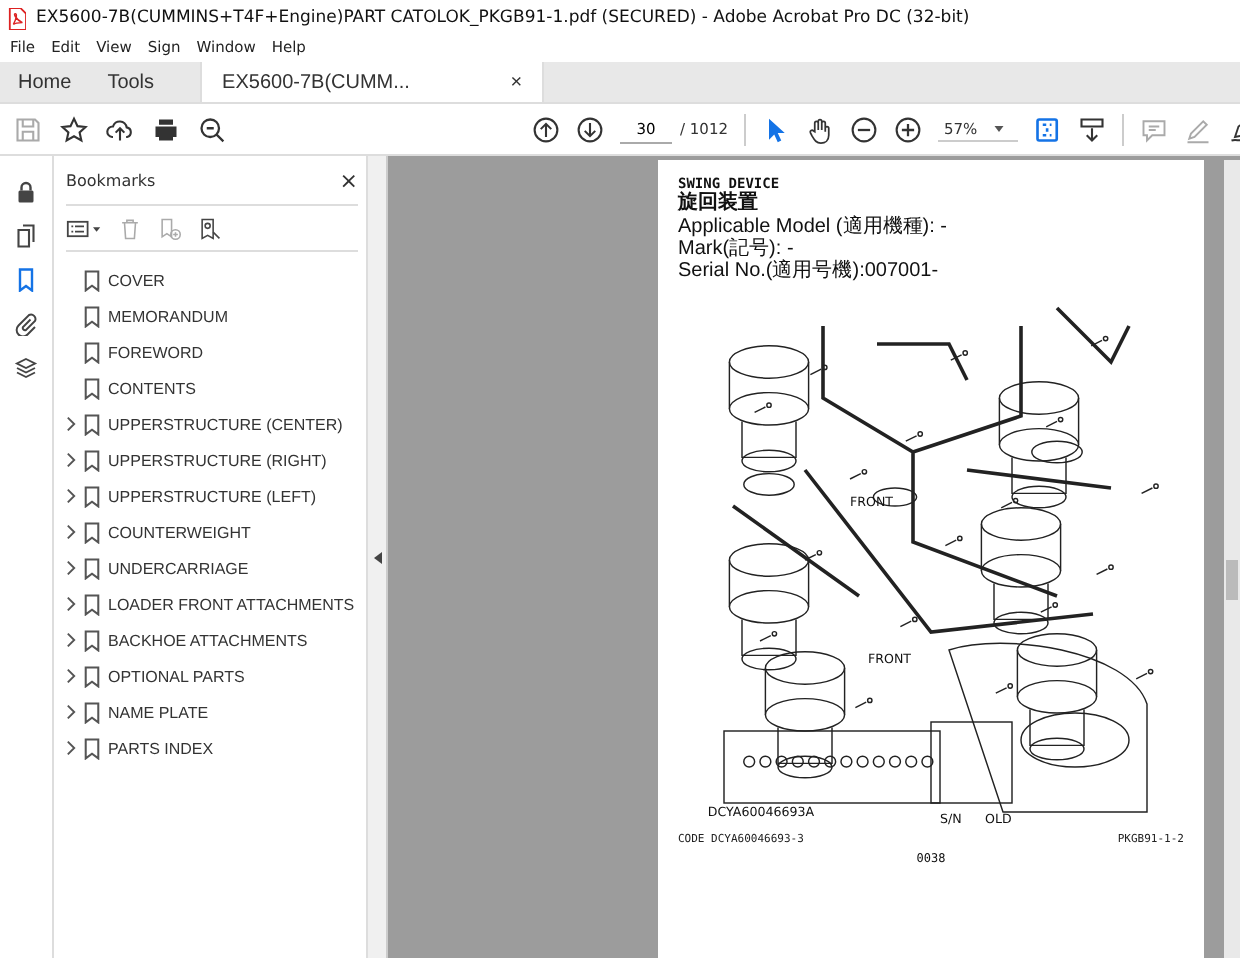 The image size is (1240, 958). I want to click on bookmark-item: MEMORANDUM, so click(168, 316).